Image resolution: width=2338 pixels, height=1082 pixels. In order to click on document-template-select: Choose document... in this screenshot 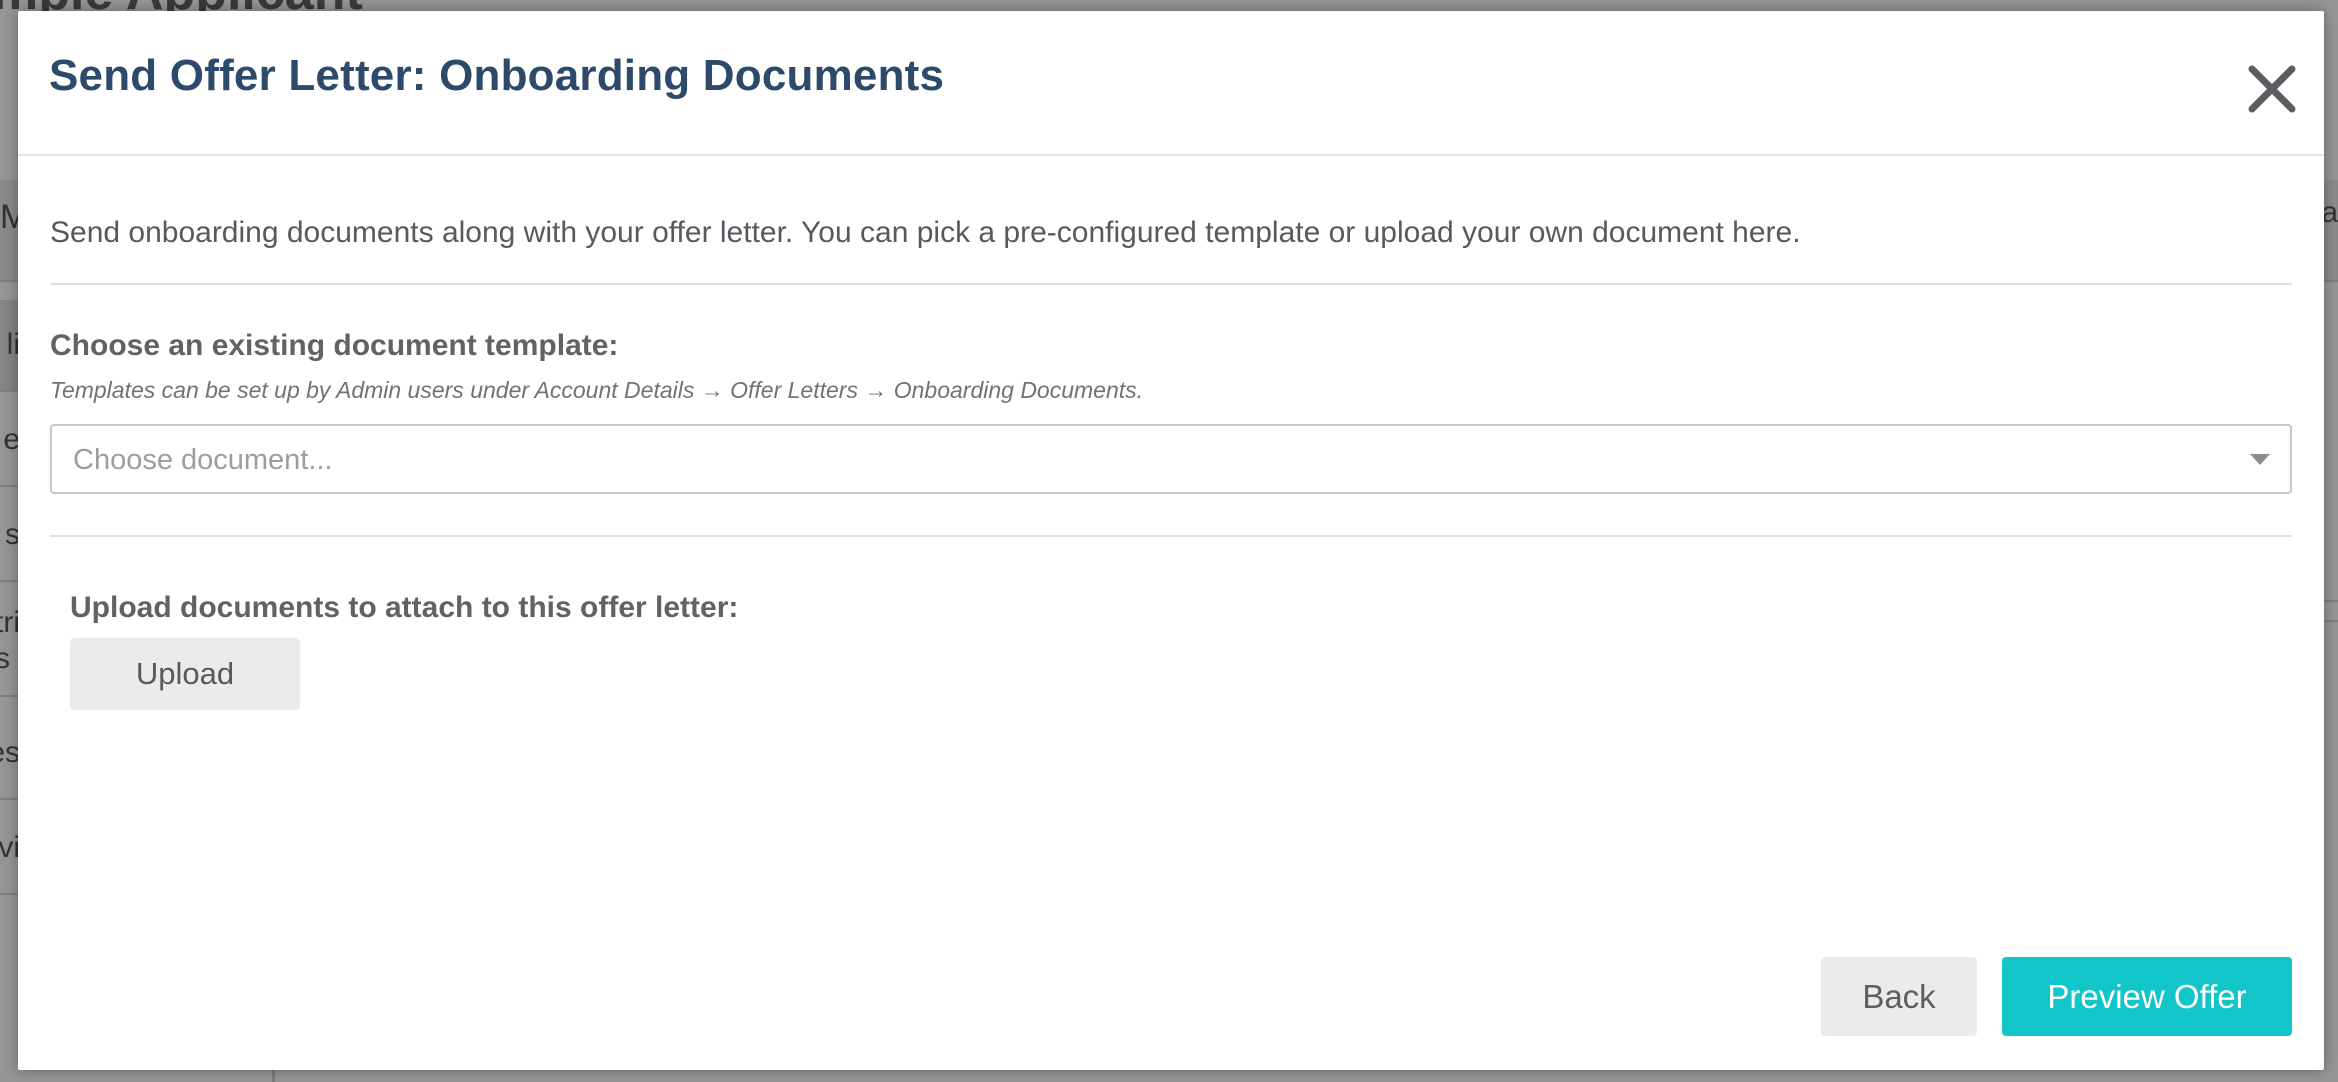, I will do `click(1171, 459)`.